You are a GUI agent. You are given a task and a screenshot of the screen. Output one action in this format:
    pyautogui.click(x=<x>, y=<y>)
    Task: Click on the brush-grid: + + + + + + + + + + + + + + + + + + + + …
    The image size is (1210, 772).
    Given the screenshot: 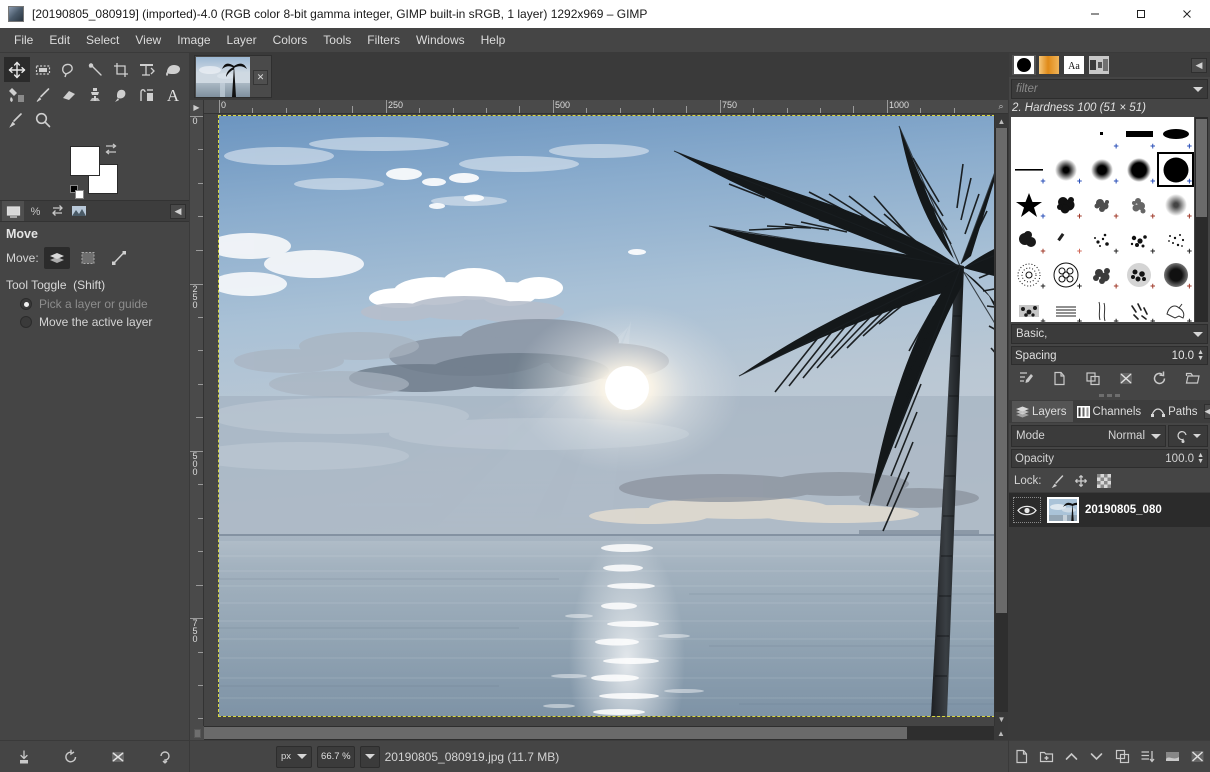 What is the action you would take?
    pyautogui.click(x=1102, y=219)
    